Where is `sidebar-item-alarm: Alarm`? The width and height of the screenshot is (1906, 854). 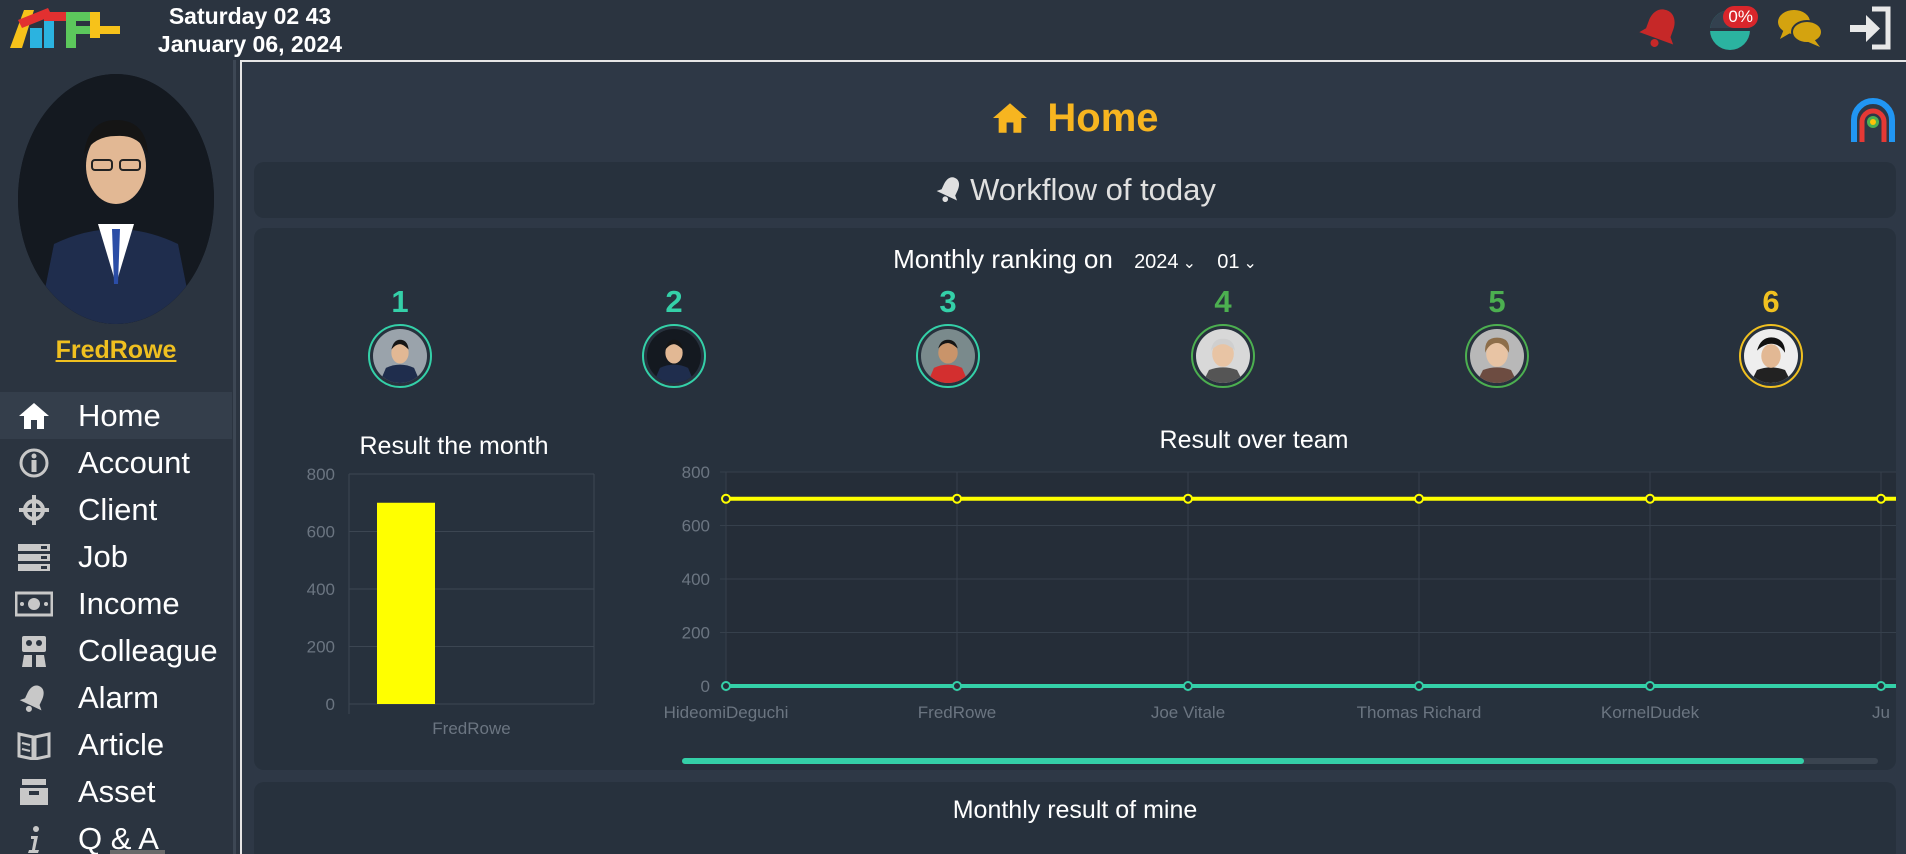 sidebar-item-alarm: Alarm is located at coordinates (116, 697).